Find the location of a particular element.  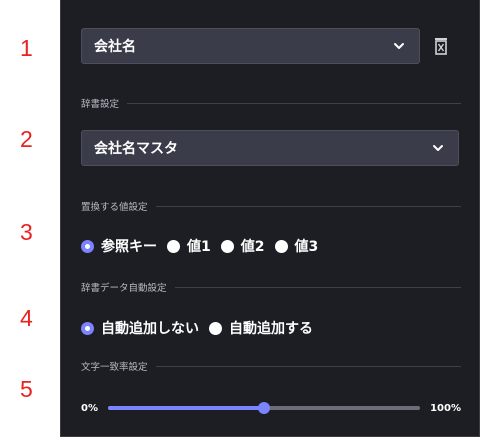

auto-add-radio-group: 自動追加しない 自動追加する is located at coordinates (202, 328).